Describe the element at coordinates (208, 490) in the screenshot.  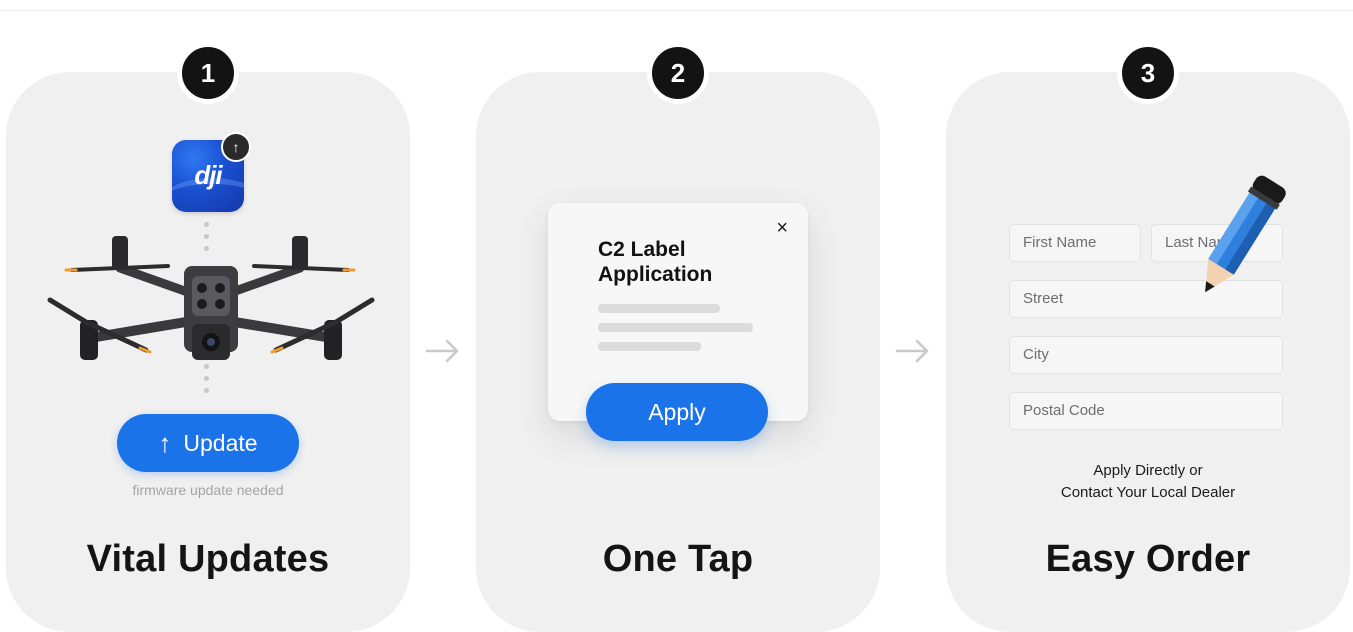
I see `update-note: firmware update needed` at that location.